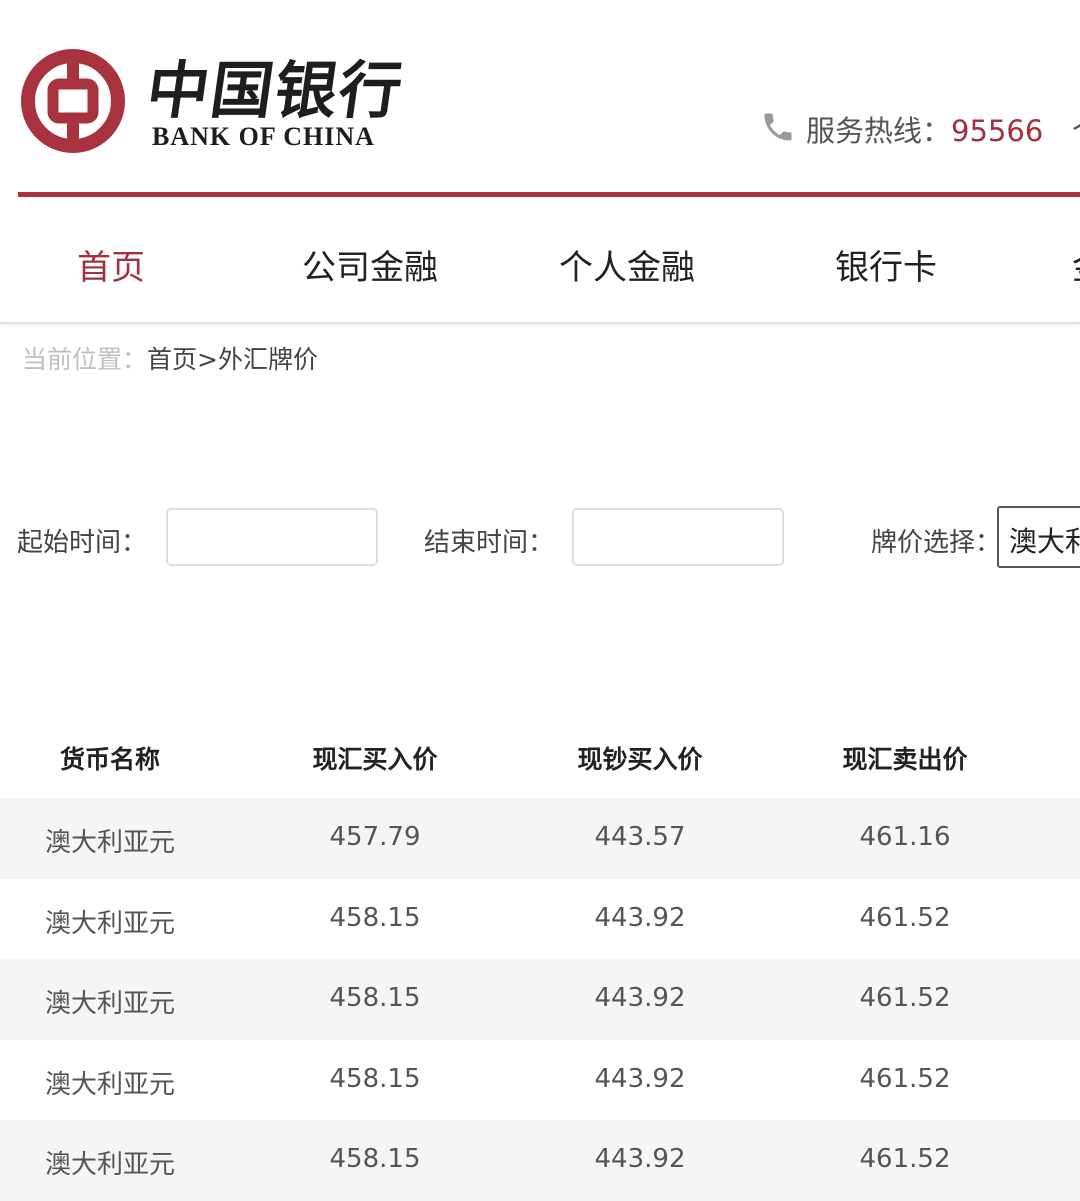  Describe the element at coordinates (276, 85) in the screenshot. I see `logo-chinese-name: 中国银行` at that location.